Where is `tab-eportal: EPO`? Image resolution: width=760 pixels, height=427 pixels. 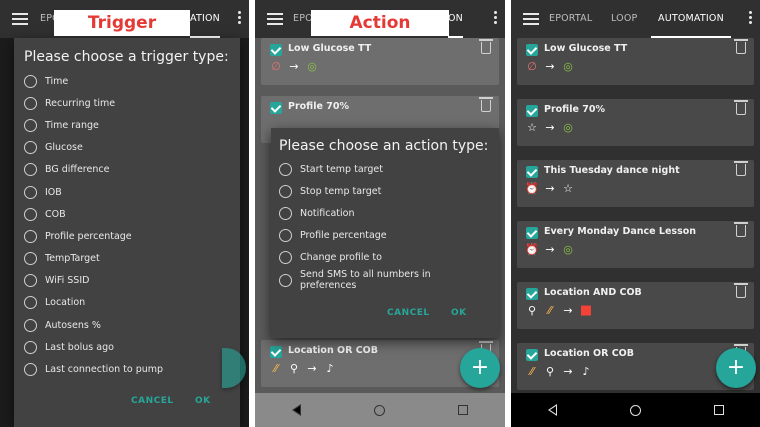
tab-eportal: EPO is located at coordinates (303, 19).